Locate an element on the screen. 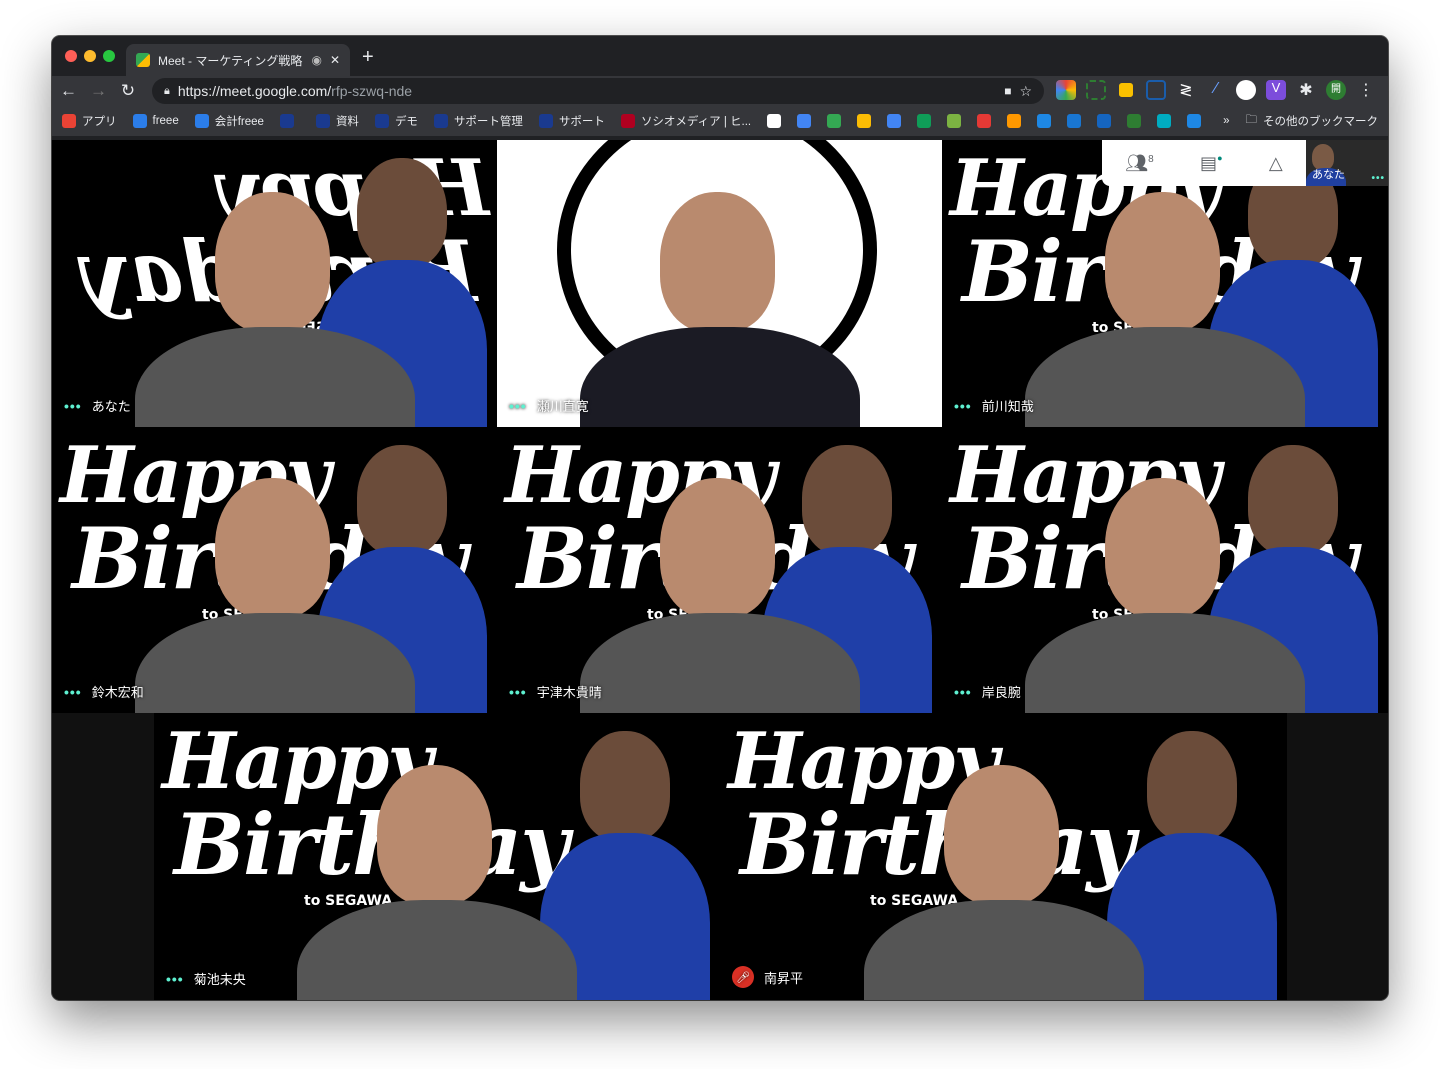 The height and width of the screenshot is (1069, 1440). participant-tile: HappyBirthdayto SEGAWA•••あなた is located at coordinates (274, 283).